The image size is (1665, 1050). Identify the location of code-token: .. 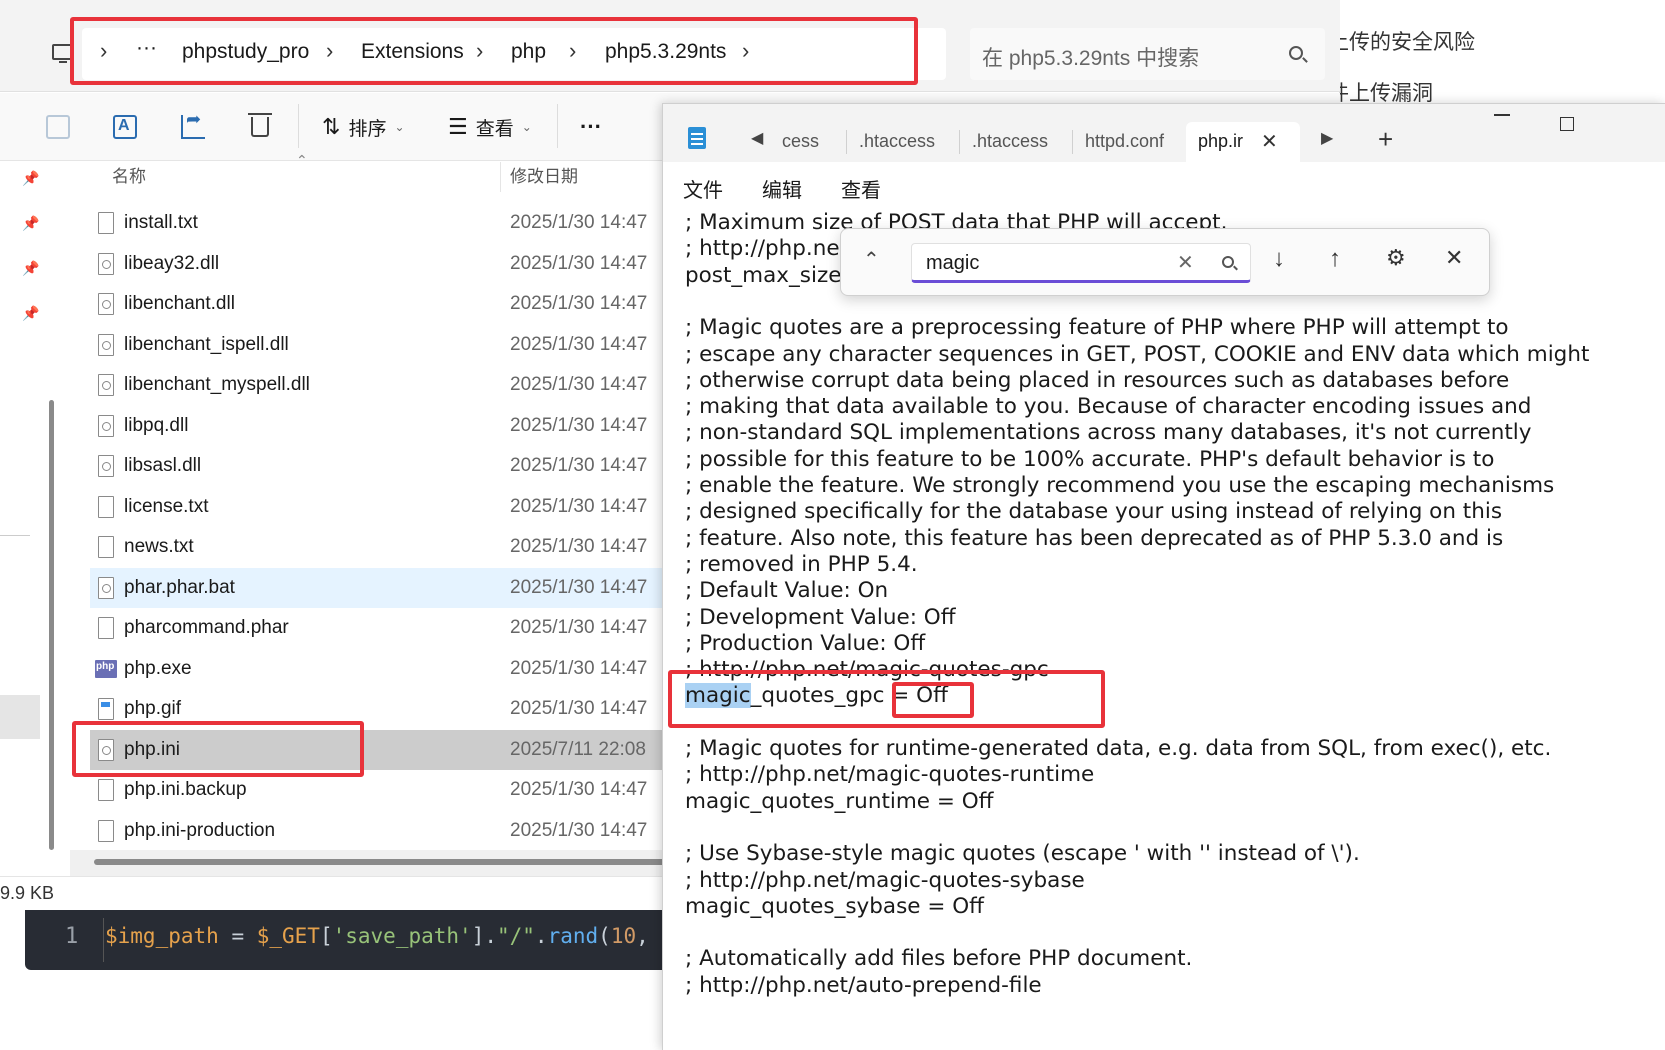
(541, 936).